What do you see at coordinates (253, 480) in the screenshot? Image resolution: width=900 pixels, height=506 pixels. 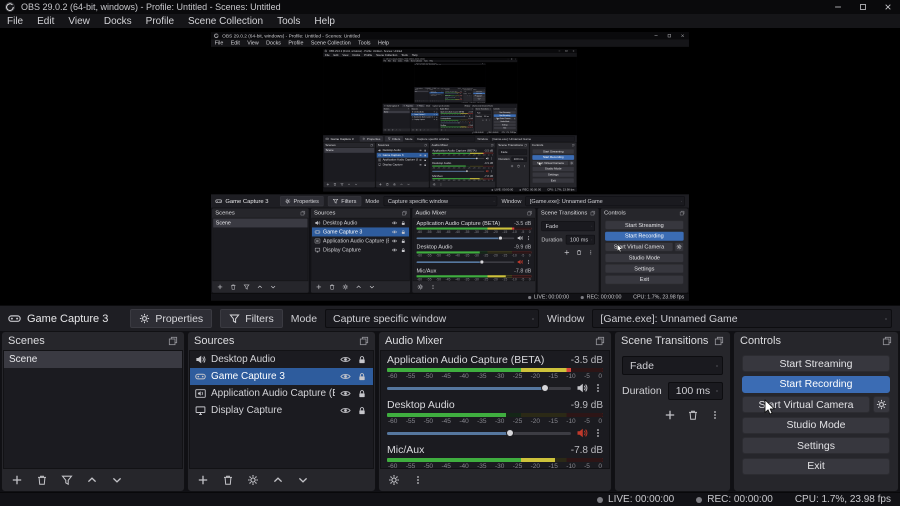 I see `source-properties-button` at bounding box center [253, 480].